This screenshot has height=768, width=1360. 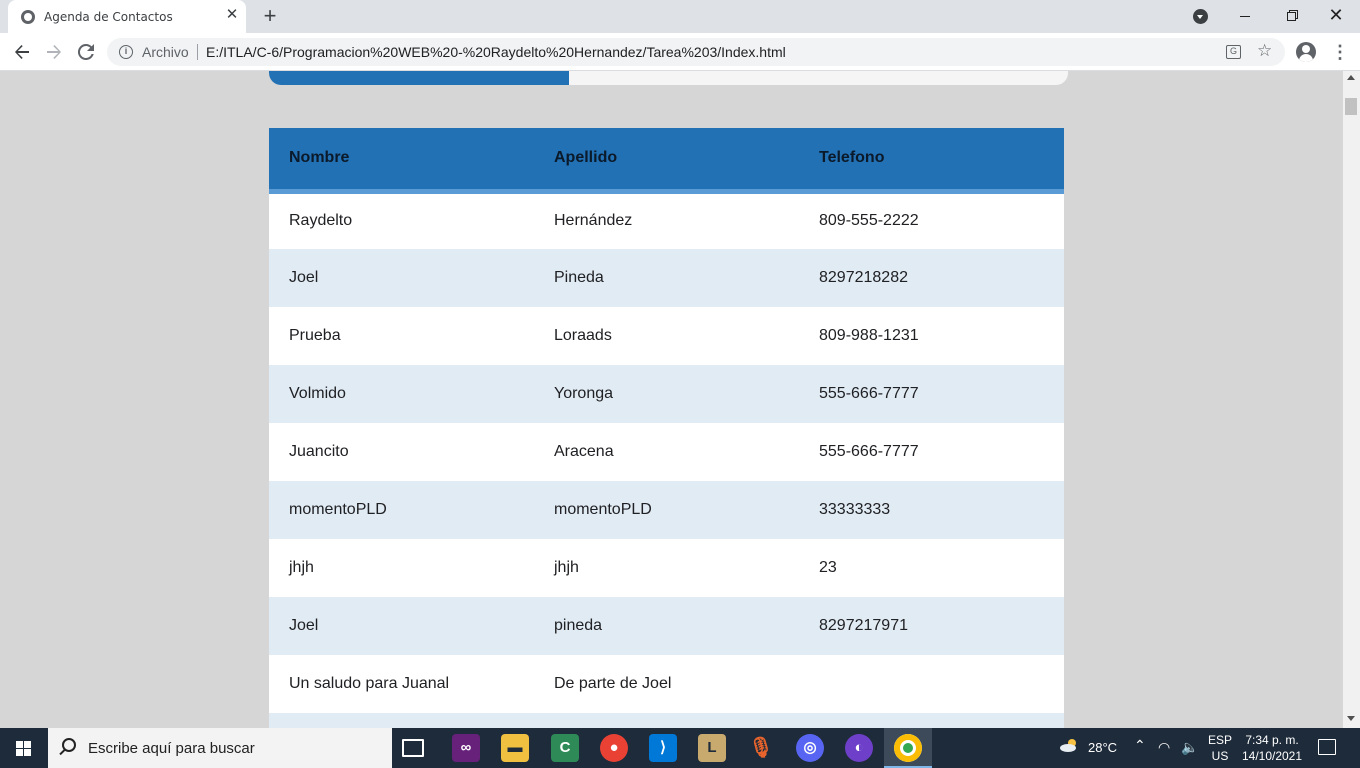 What do you see at coordinates (1233, 52) in the screenshot?
I see `translate-icon: G` at bounding box center [1233, 52].